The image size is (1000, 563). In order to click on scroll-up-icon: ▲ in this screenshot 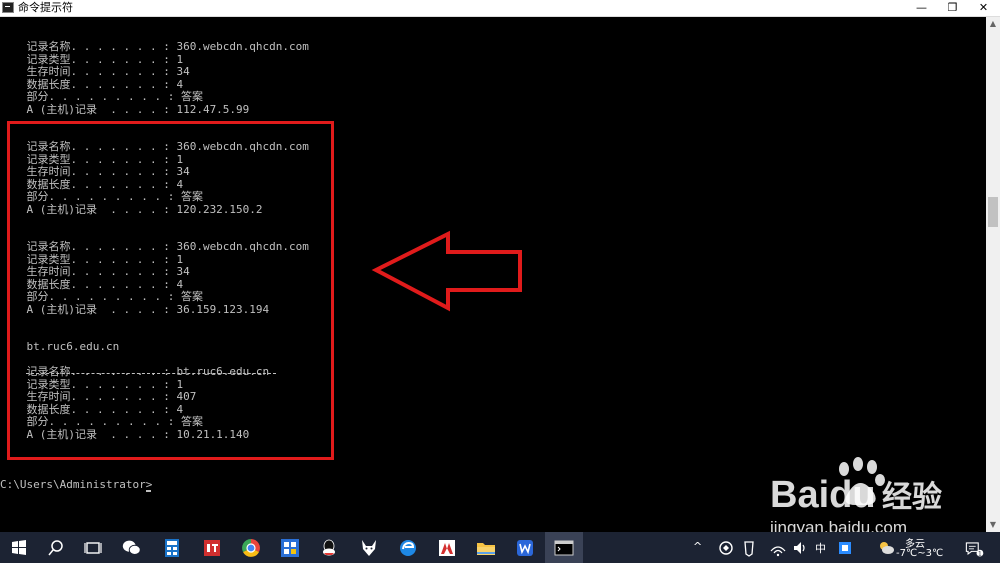, I will do `click(993, 24)`.